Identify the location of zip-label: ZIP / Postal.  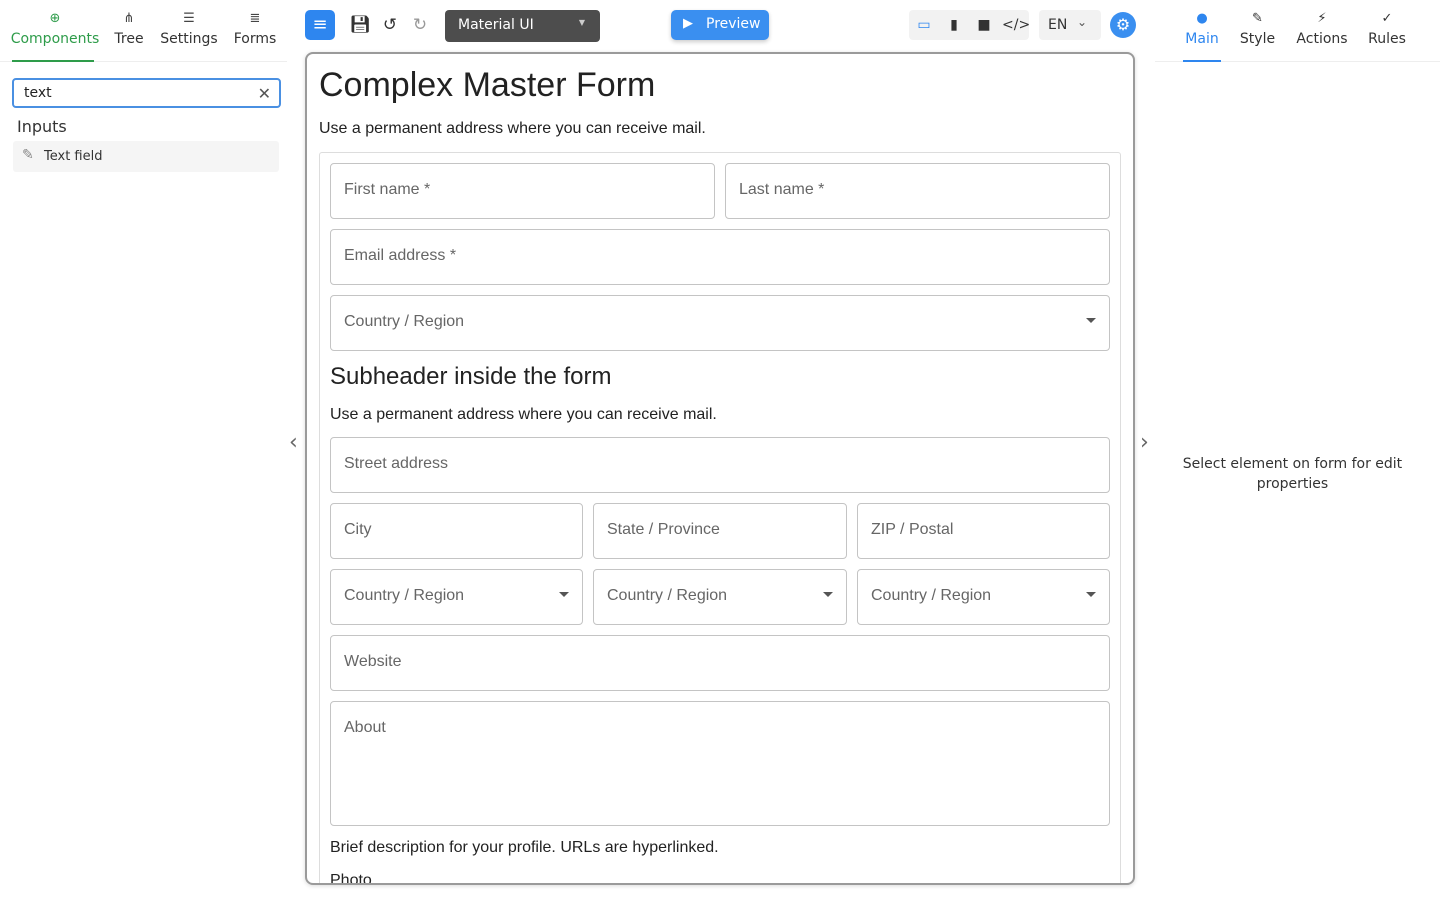
(912, 529).